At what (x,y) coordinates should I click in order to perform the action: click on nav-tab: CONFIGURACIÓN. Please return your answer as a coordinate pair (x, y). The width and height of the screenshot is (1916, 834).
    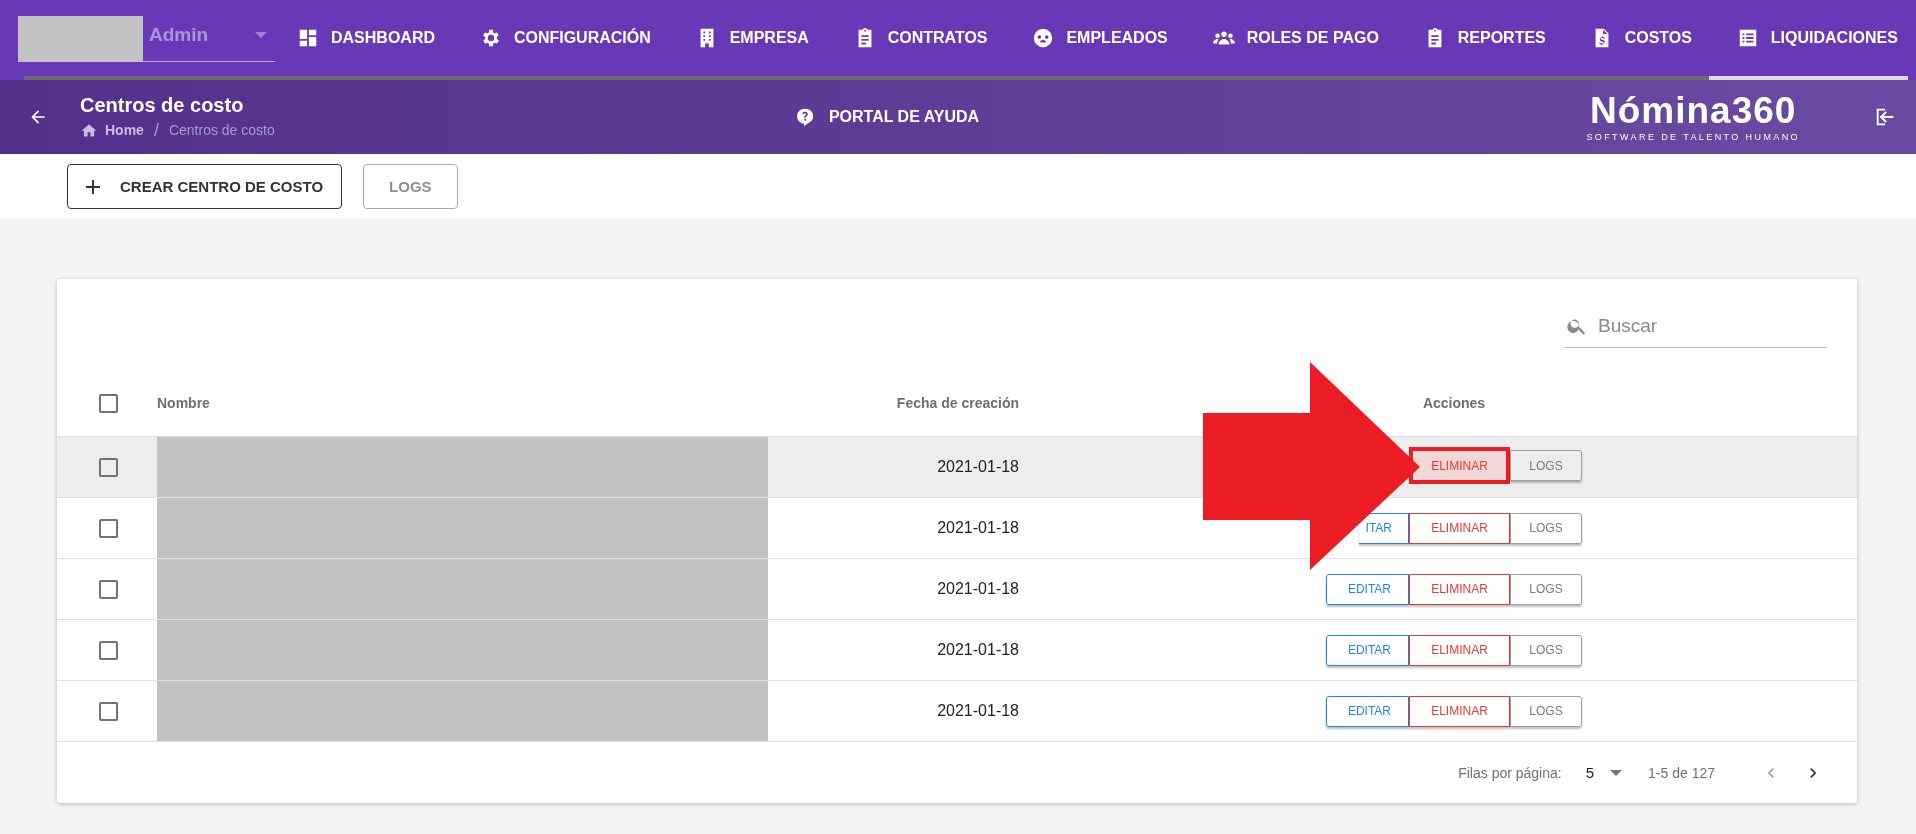
    Looking at the image, I should click on (556, 40).